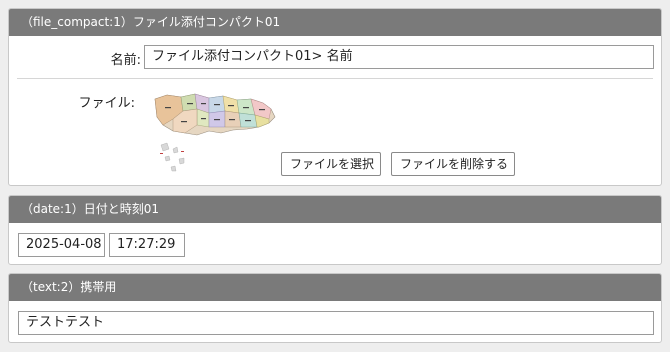  I want to click on mobile-text-input: テストテスト, so click(336, 323).